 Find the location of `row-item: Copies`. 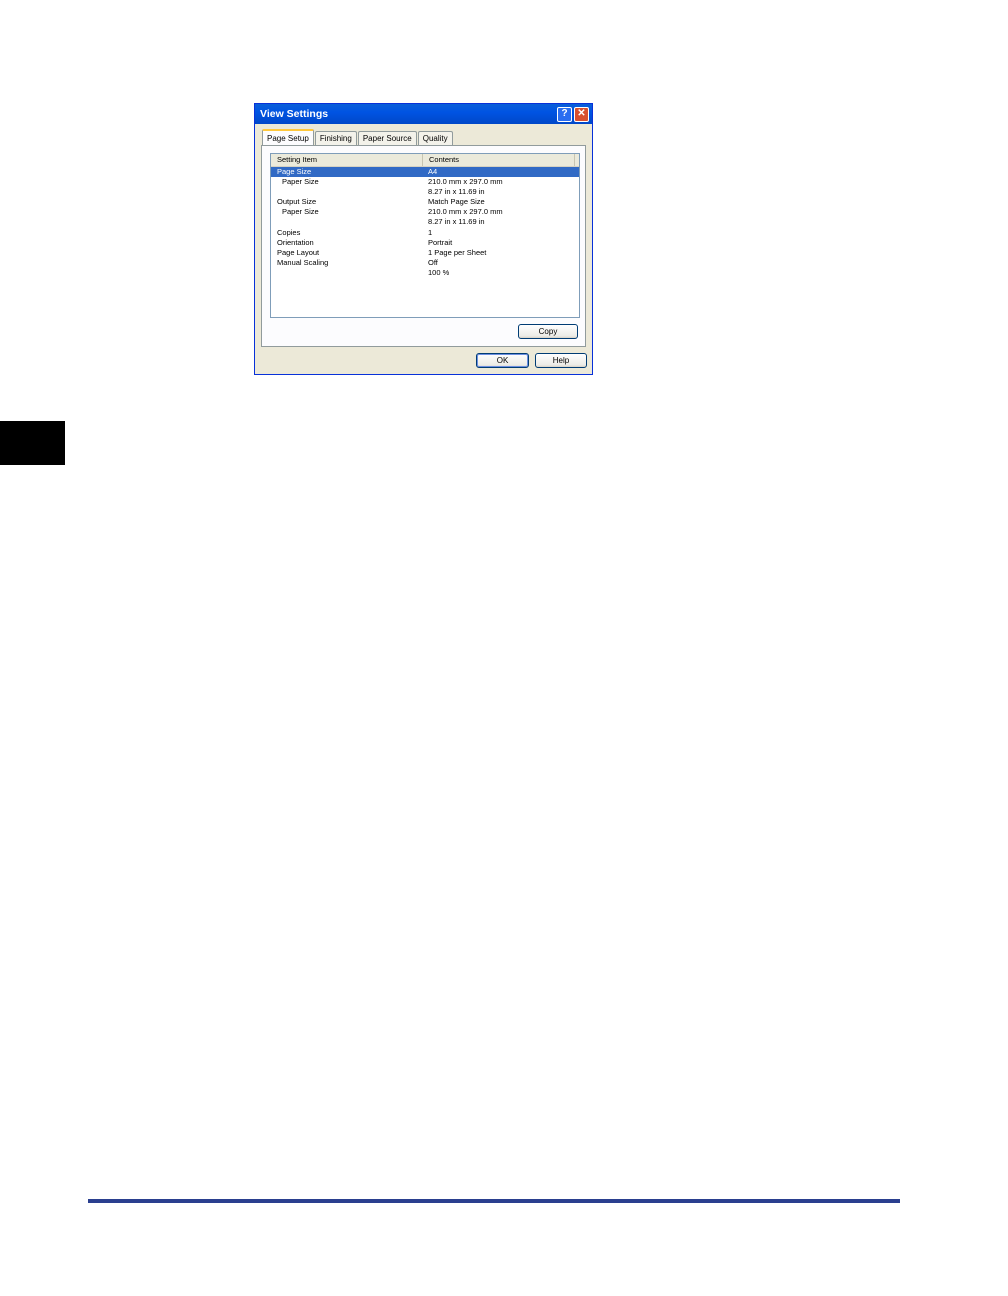

row-item: Copies is located at coordinates (289, 232).